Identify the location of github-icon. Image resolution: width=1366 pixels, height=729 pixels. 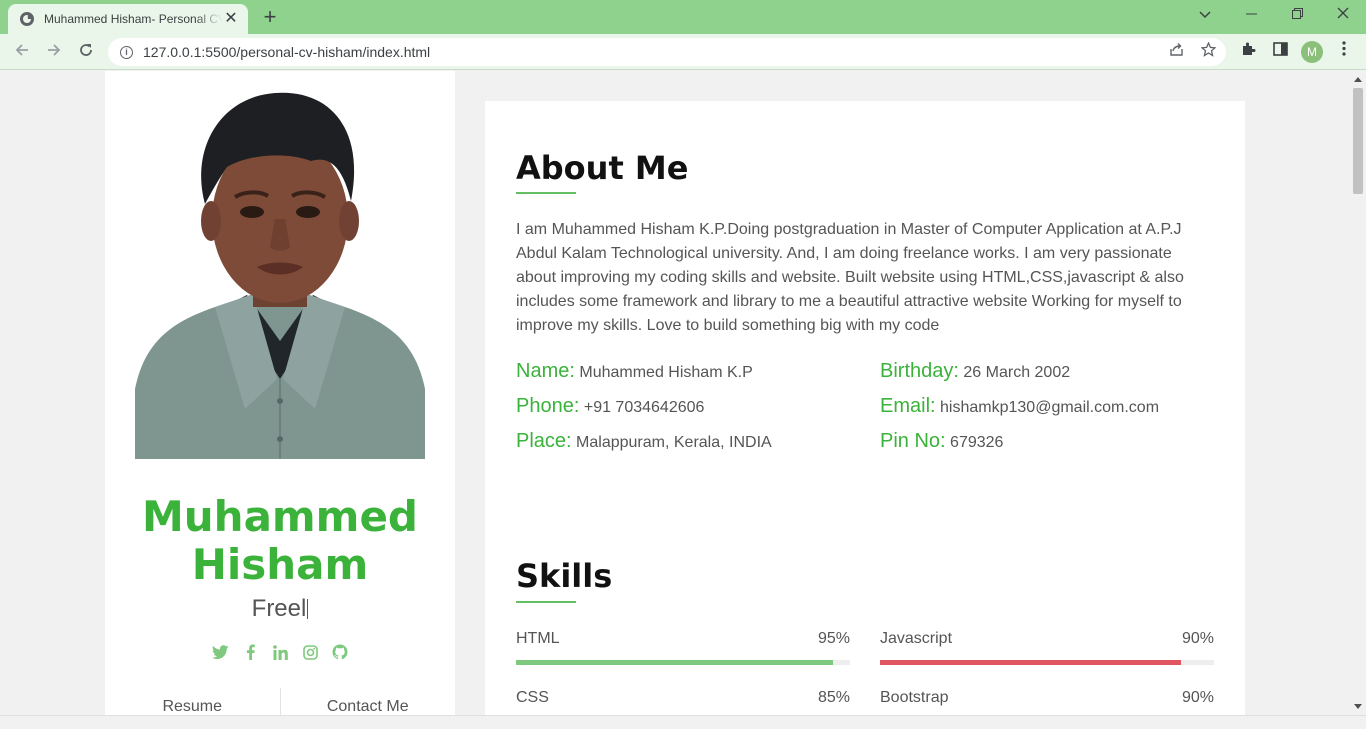
(340, 652).